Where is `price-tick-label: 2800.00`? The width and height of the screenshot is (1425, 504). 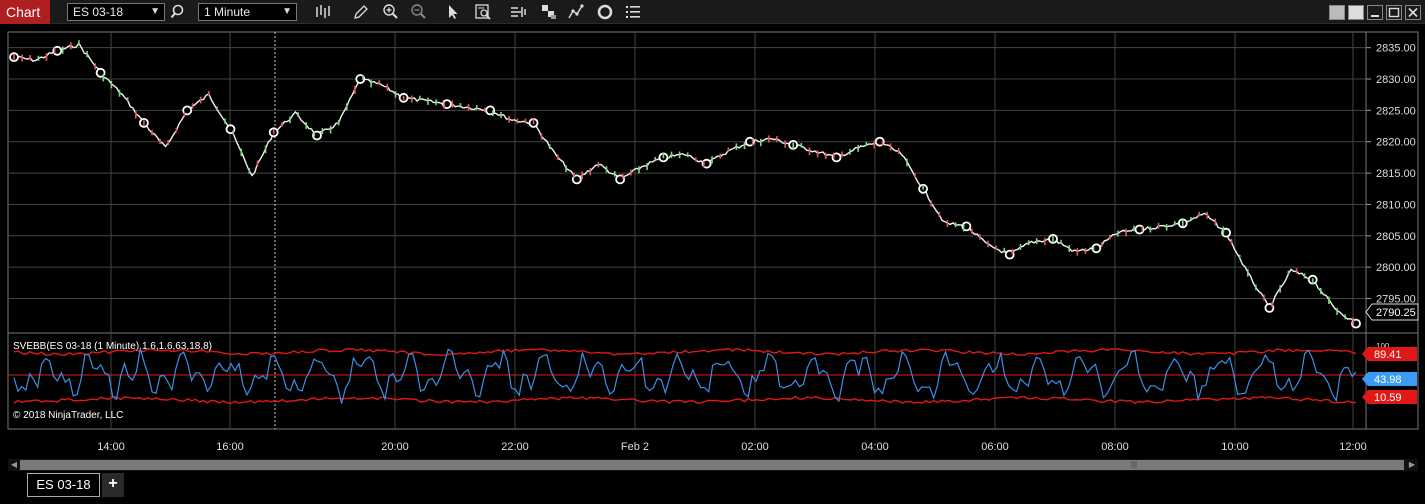
price-tick-label: 2800.00 is located at coordinates (1396, 268).